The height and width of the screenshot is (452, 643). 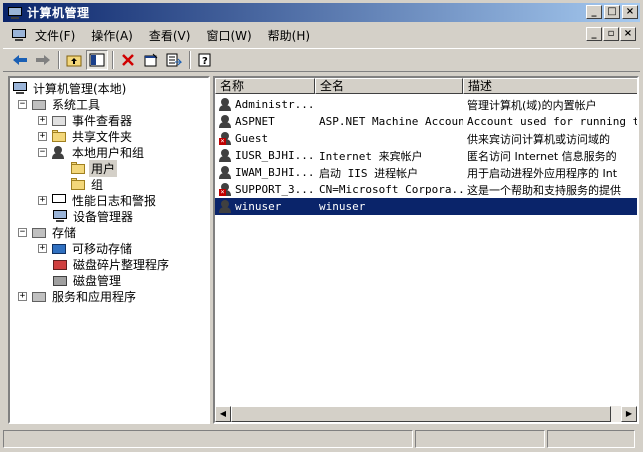 I want to click on export-list-icon, so click(x=174, y=60).